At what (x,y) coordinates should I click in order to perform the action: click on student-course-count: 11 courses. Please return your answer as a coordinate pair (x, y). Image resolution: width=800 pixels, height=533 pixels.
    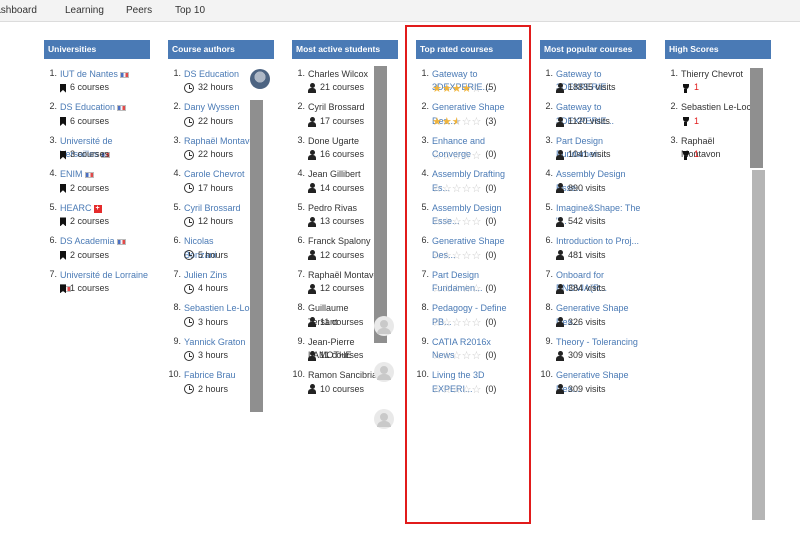
    Looking at the image, I should click on (353, 355).